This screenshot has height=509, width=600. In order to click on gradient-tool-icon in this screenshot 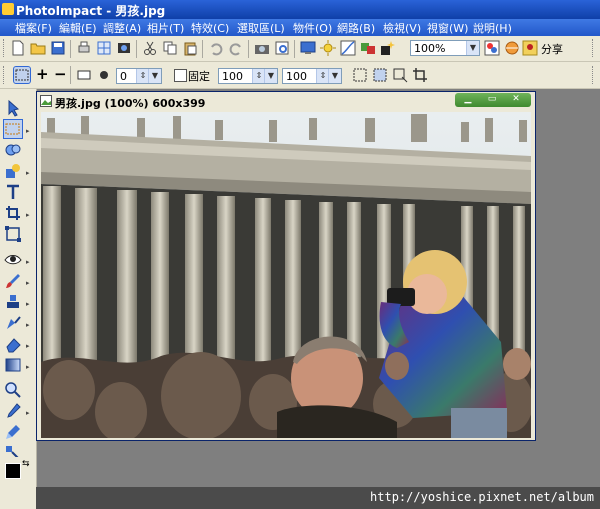, I will do `click(13, 365)`.